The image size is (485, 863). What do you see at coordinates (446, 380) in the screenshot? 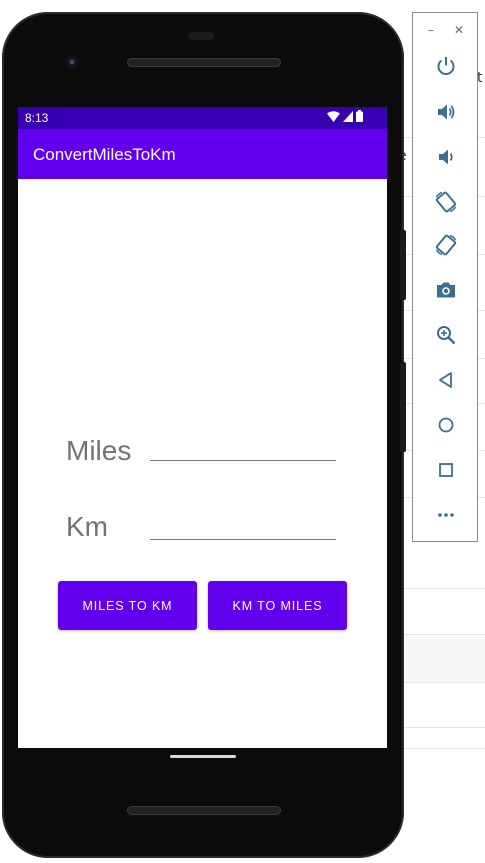
I see `back-icon` at bounding box center [446, 380].